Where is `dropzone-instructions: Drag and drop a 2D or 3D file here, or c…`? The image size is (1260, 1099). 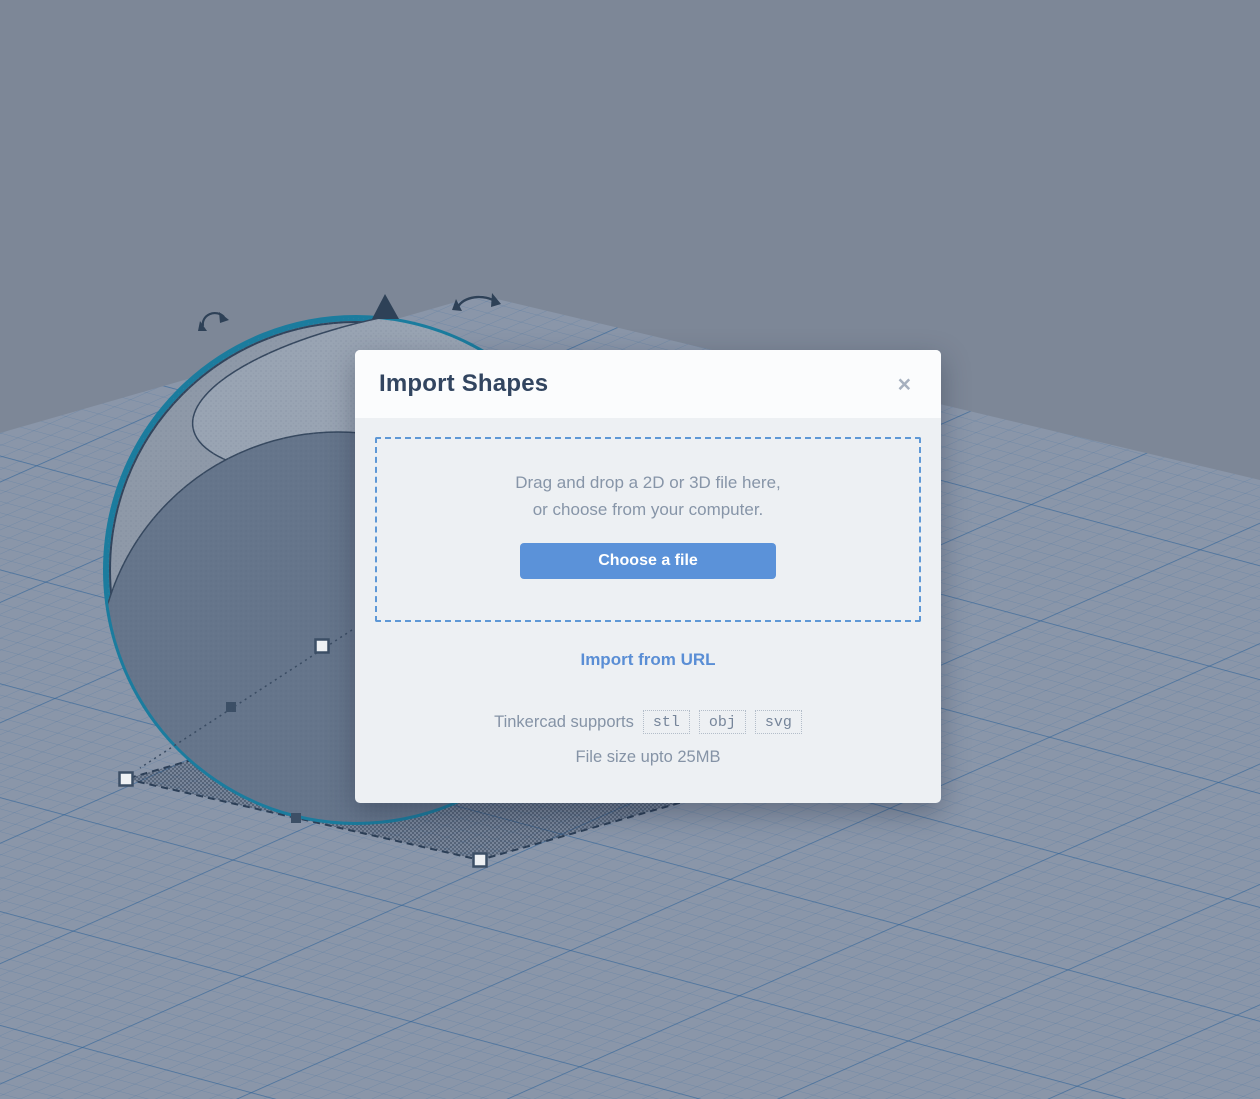 dropzone-instructions: Drag and drop a 2D or 3D file here, or c… is located at coordinates (648, 496).